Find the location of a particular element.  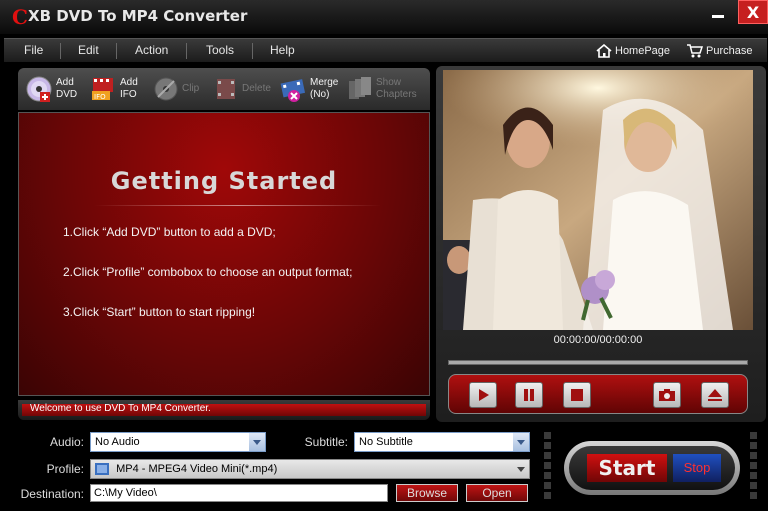

title-bar: C XB DVD To MP4 Converter X is located at coordinates (384, 17).